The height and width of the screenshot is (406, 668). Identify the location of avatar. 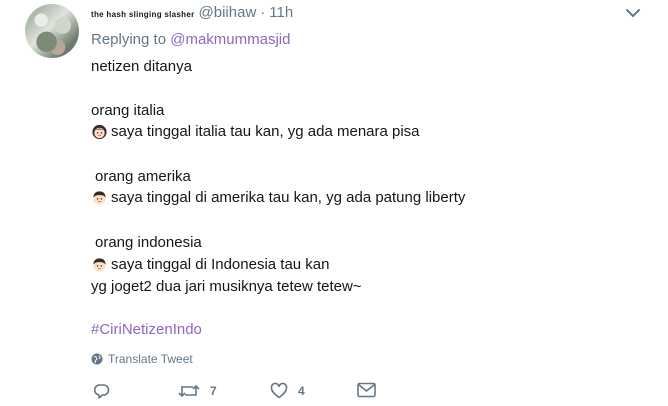
(52, 31).